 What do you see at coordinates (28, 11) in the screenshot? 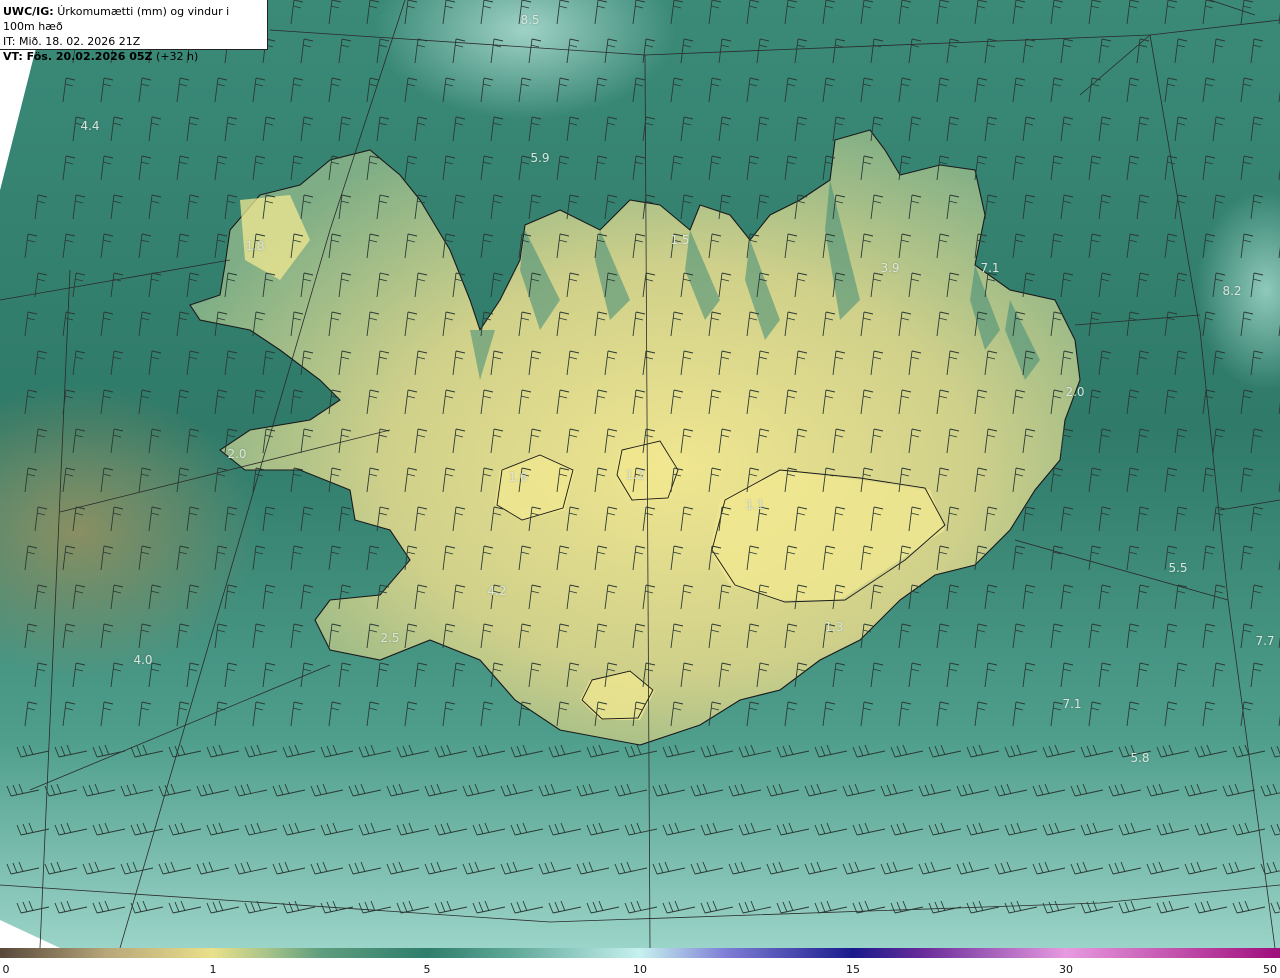
I see `product-code: UWC/IG:` at bounding box center [28, 11].